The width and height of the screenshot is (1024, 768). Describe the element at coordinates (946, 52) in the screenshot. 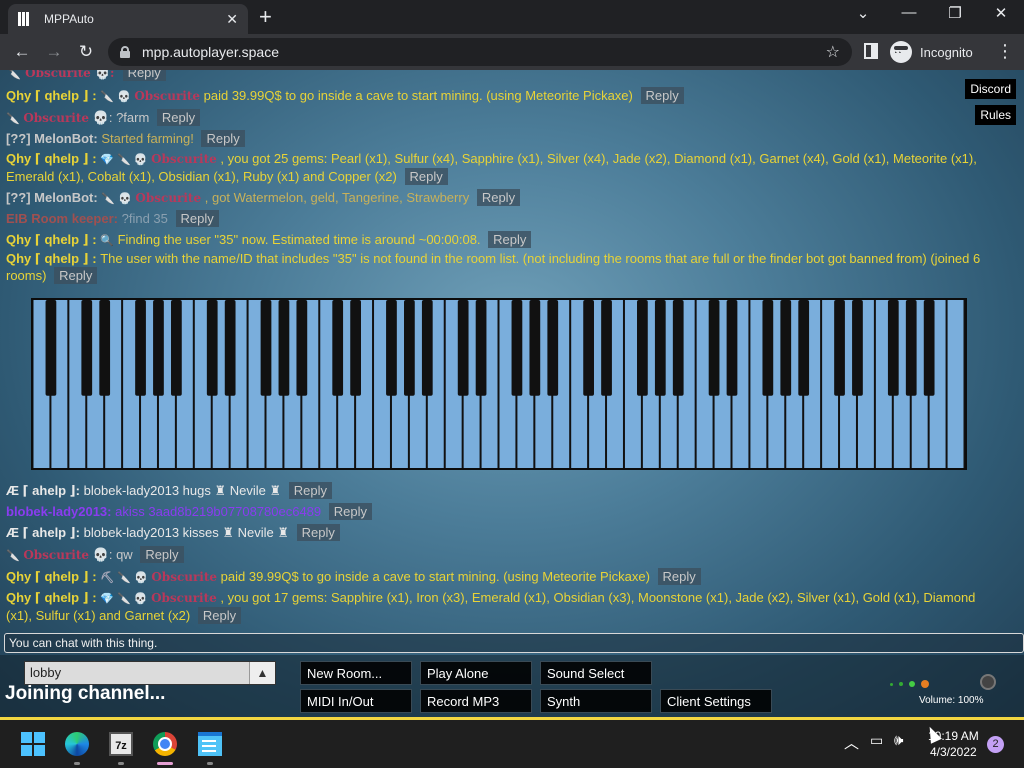

I see `incognito-label: Incognito` at that location.